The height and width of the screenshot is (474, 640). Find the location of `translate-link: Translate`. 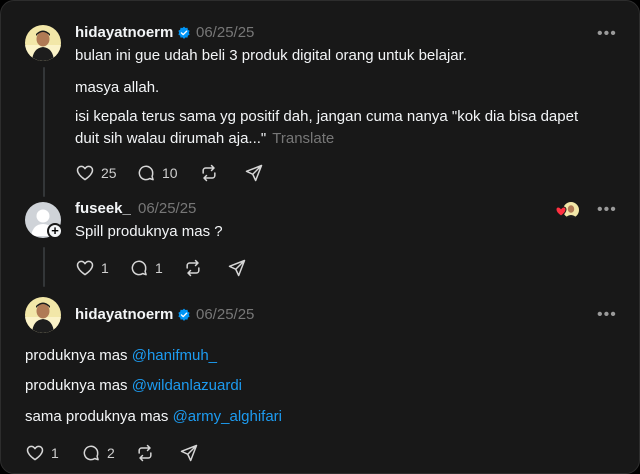

translate-link: Translate is located at coordinates (303, 138).